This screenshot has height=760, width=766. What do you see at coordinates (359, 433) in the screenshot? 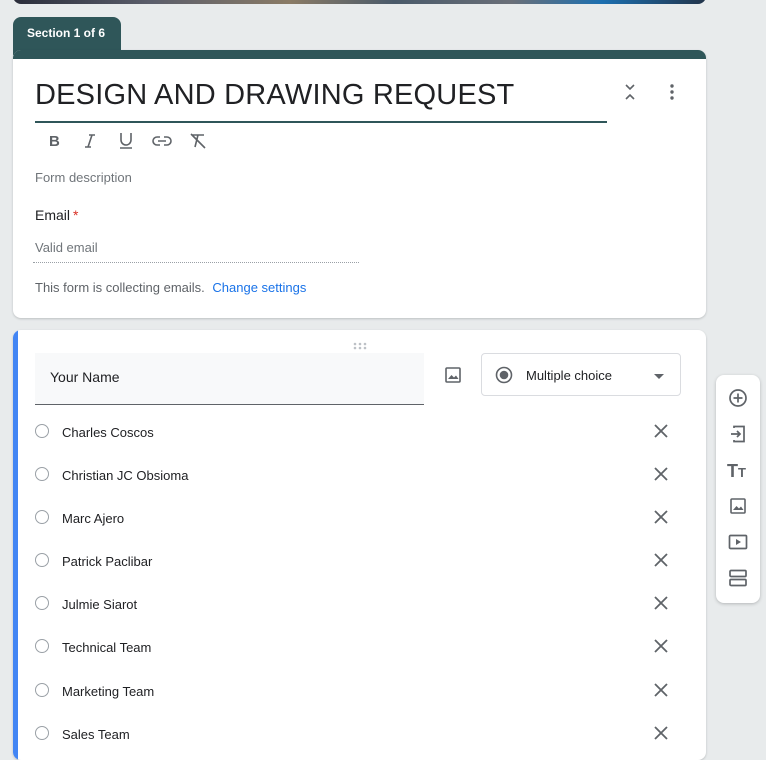
I see `option-row: Charles Coscos` at bounding box center [359, 433].